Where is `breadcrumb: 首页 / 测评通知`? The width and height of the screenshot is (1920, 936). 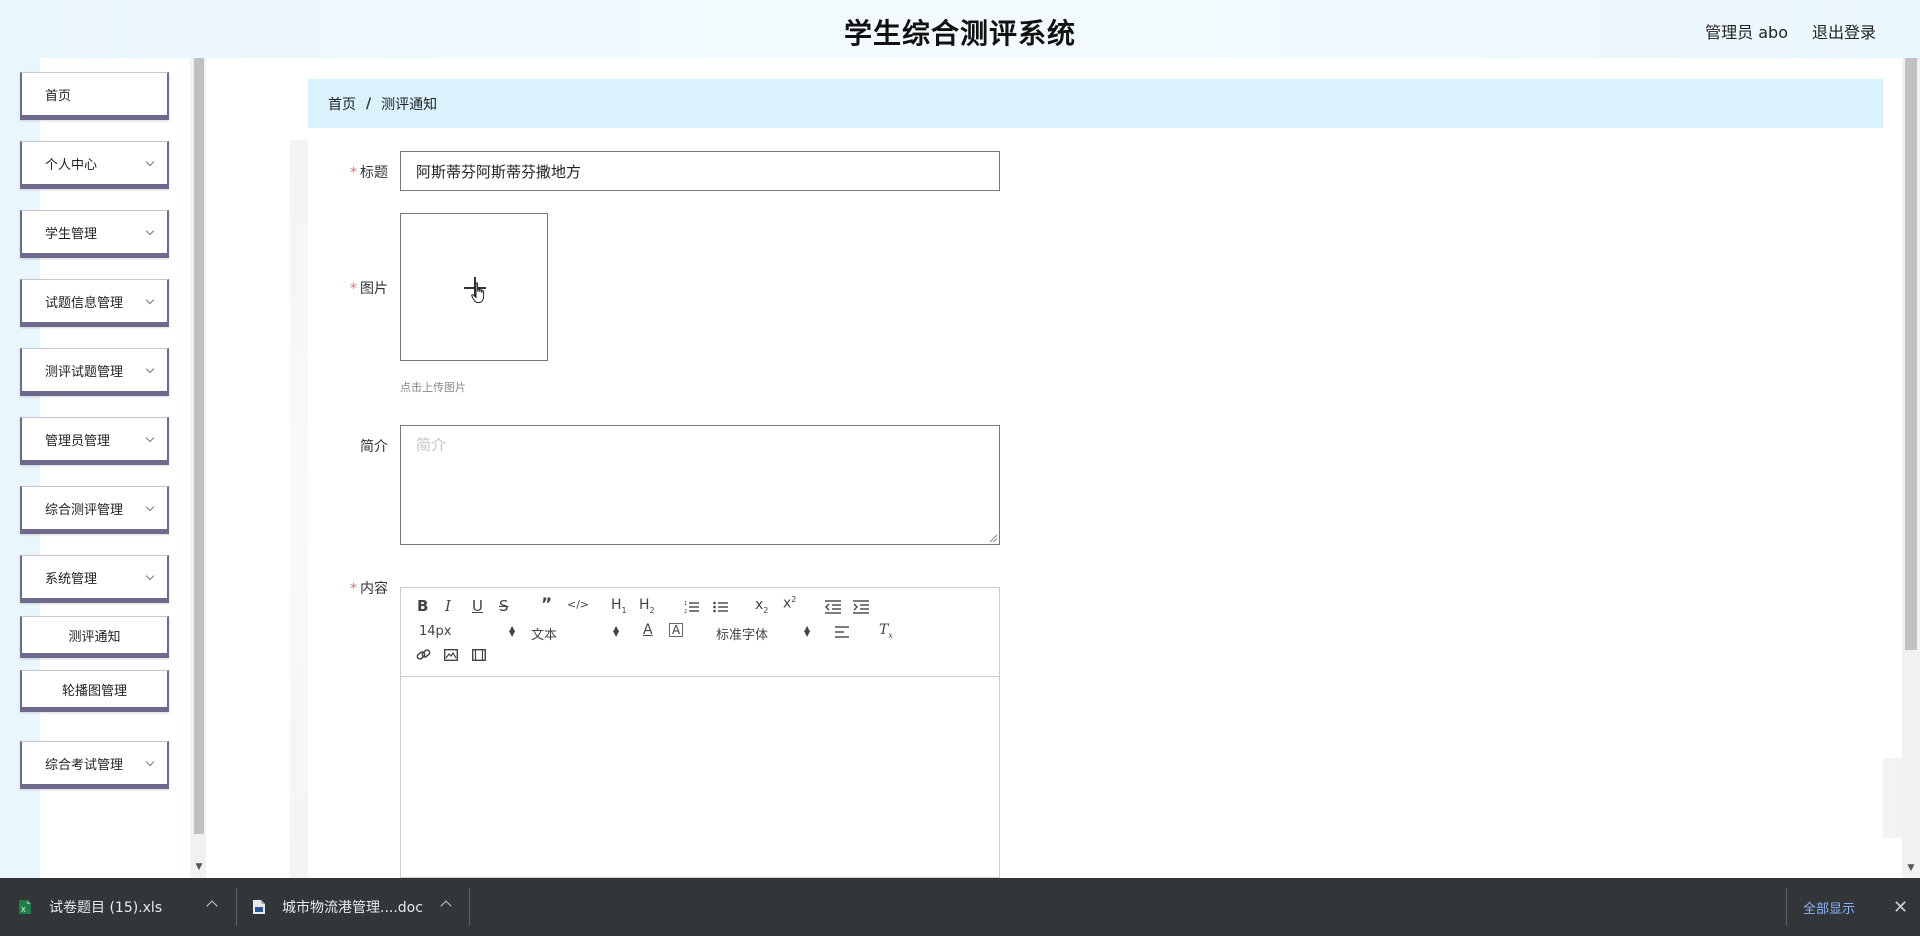
breadcrumb: 首页 / 测评通知 is located at coordinates (1095, 103).